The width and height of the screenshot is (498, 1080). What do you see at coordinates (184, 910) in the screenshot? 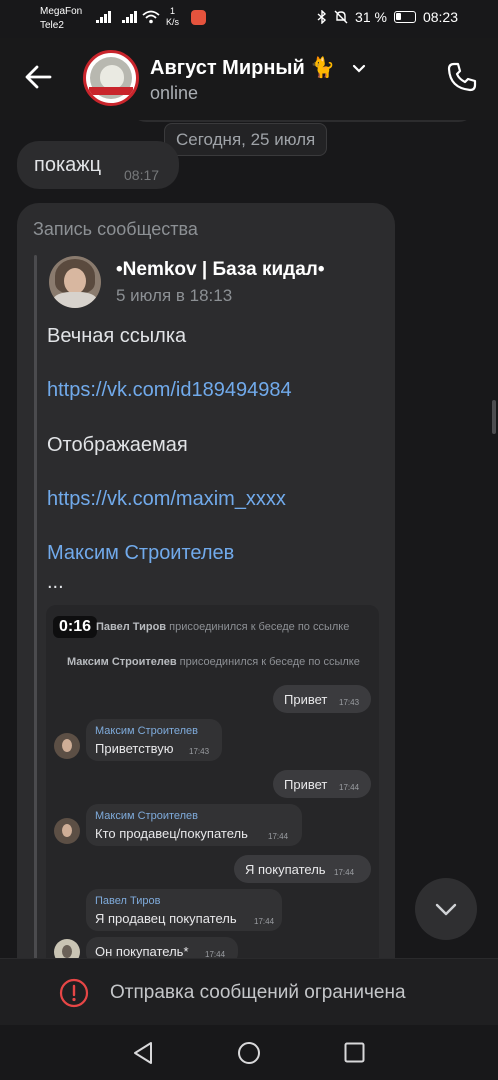
I see `incoming-bubble: Павел Тиров Я продавец покупатель 17:44` at bounding box center [184, 910].